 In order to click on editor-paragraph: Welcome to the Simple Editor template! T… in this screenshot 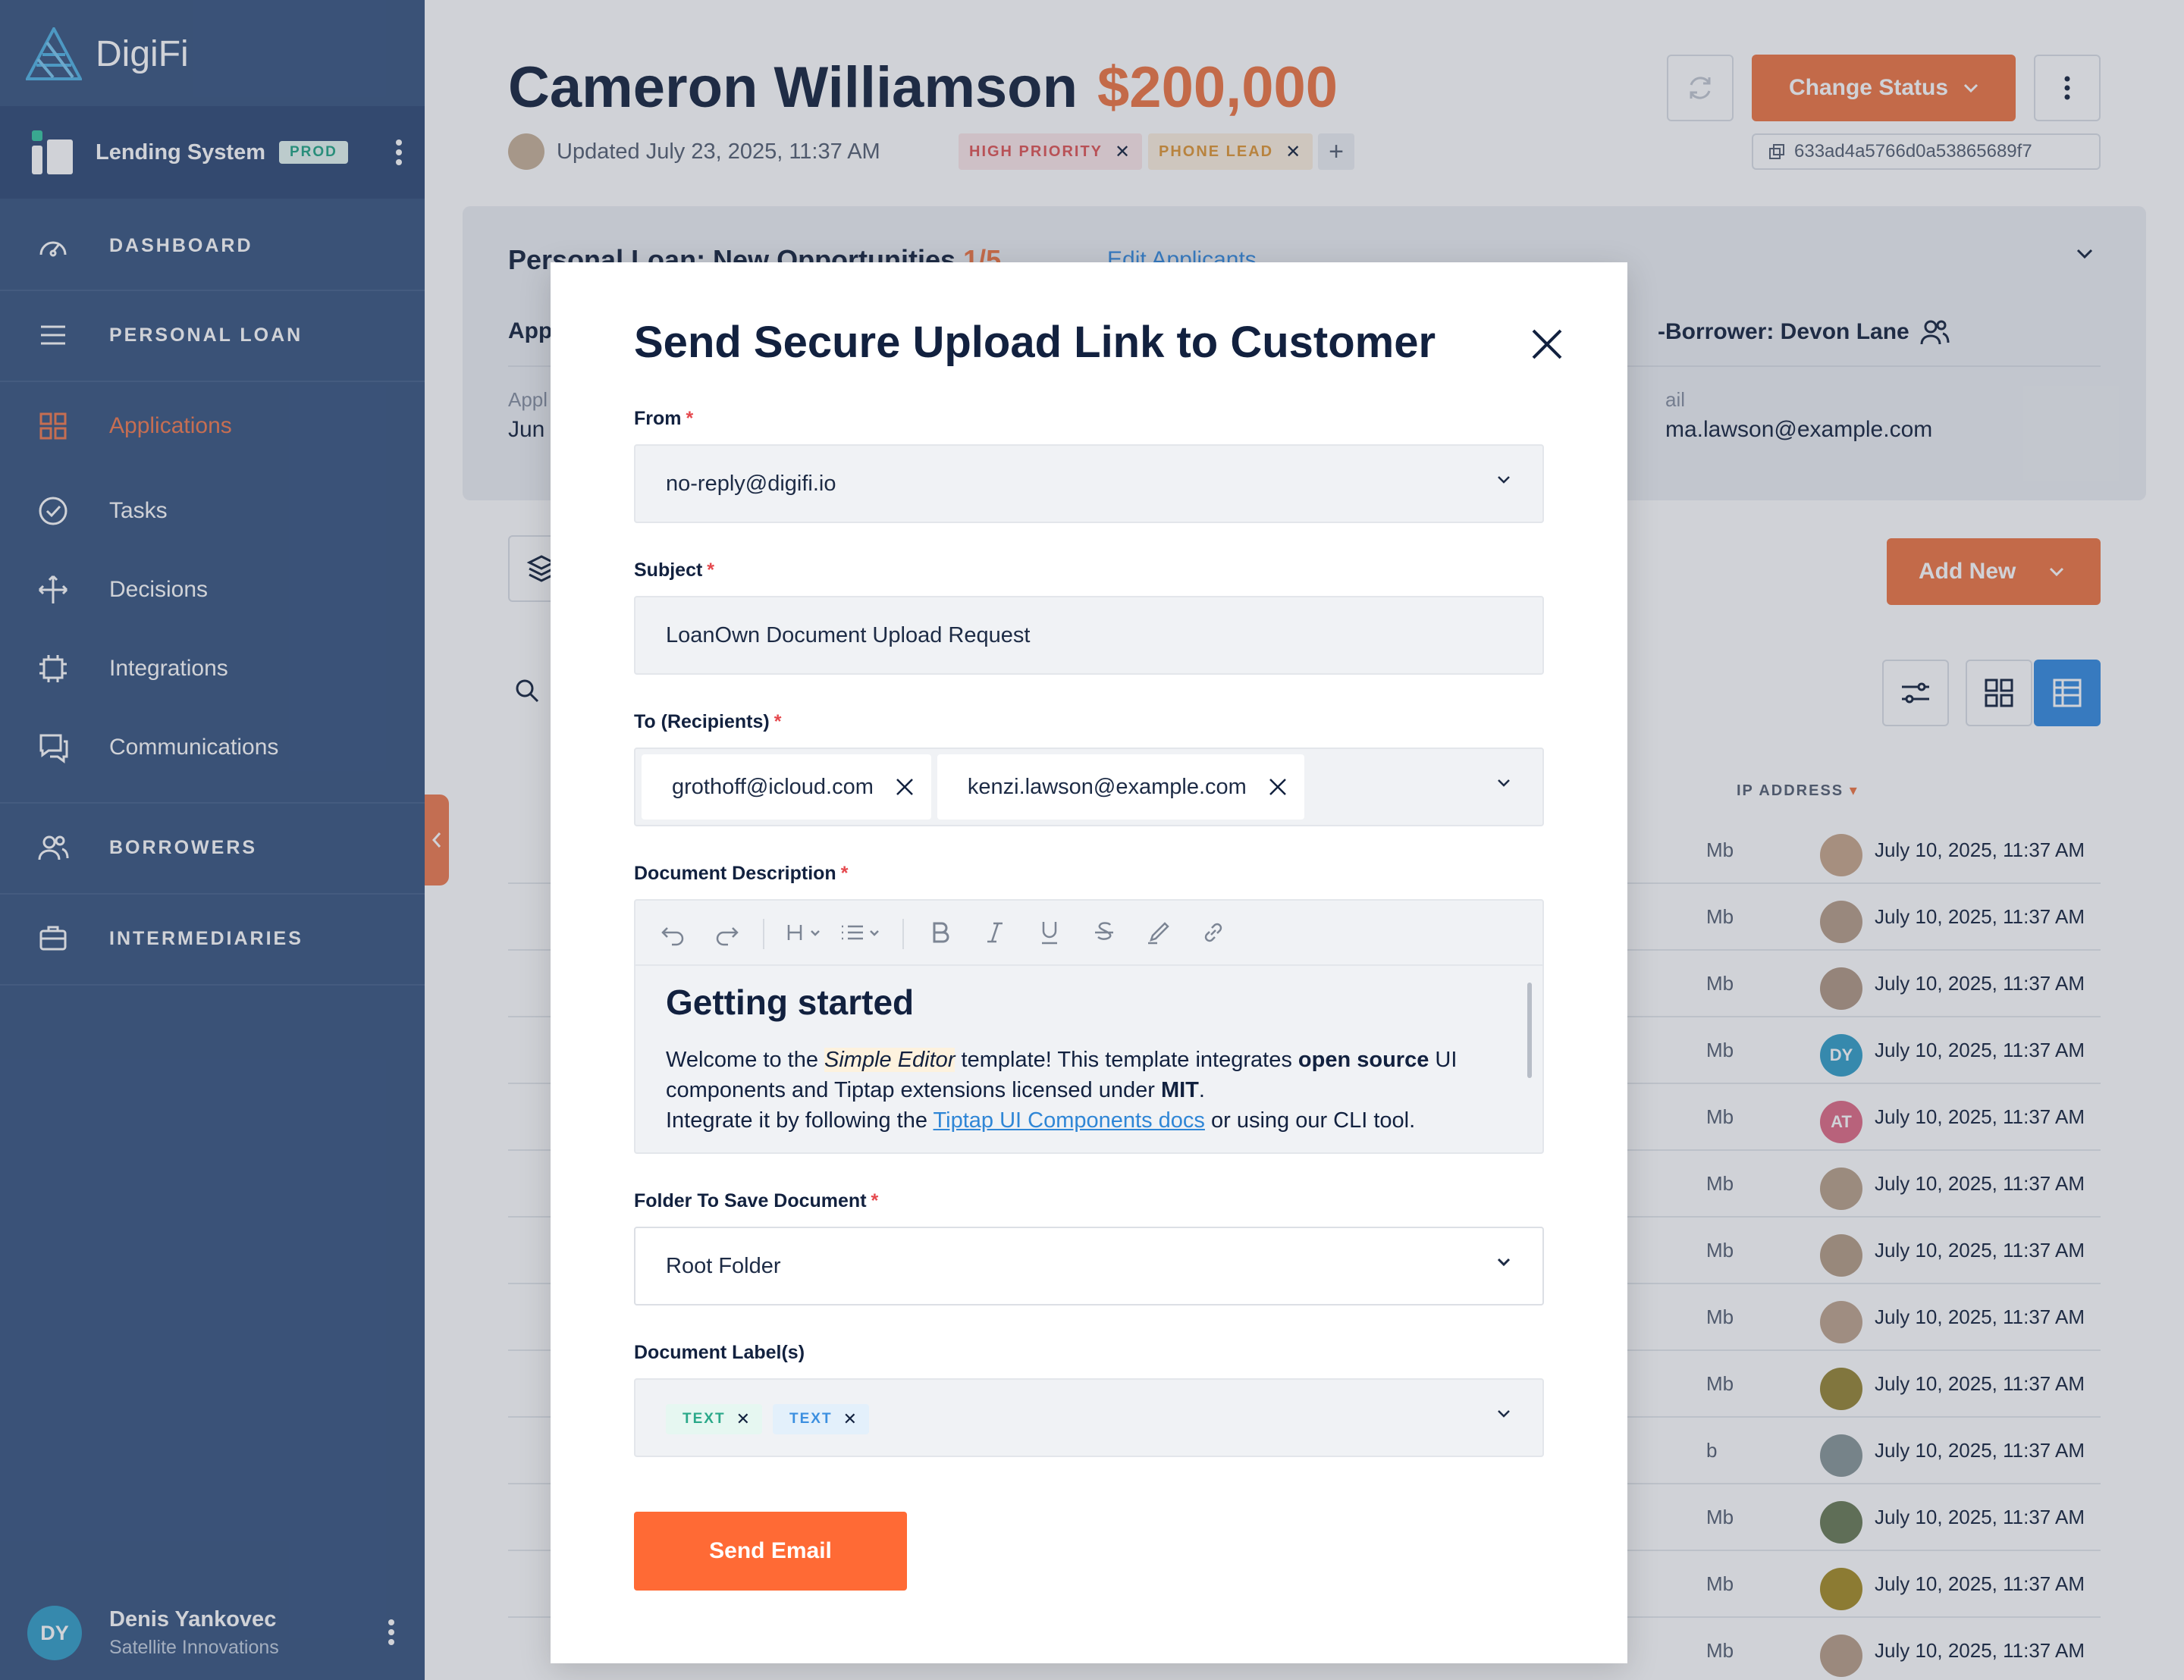, I will do `click(1062, 1075)`.